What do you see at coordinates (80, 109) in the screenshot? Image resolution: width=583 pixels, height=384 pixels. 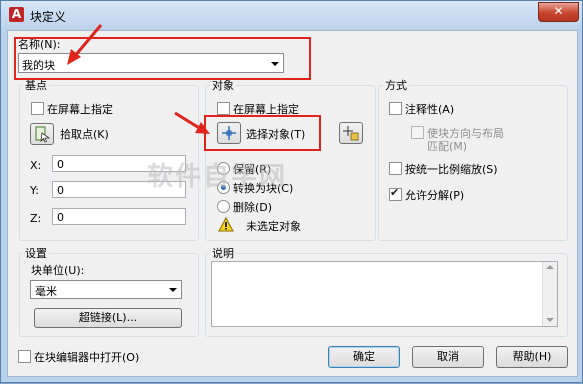 I see `base-specify-label: 在屏幕上指定` at bounding box center [80, 109].